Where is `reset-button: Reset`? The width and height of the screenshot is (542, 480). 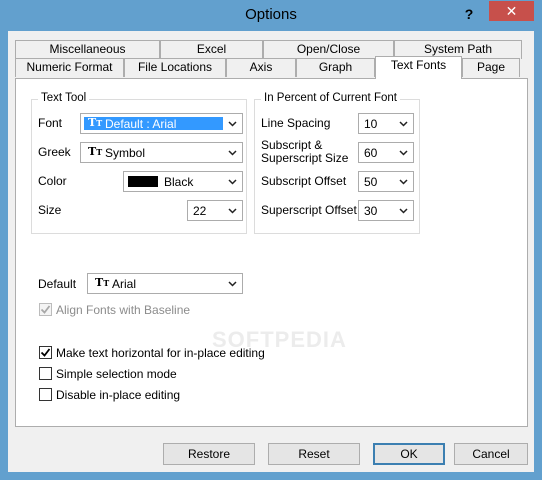 reset-button: Reset is located at coordinates (314, 454).